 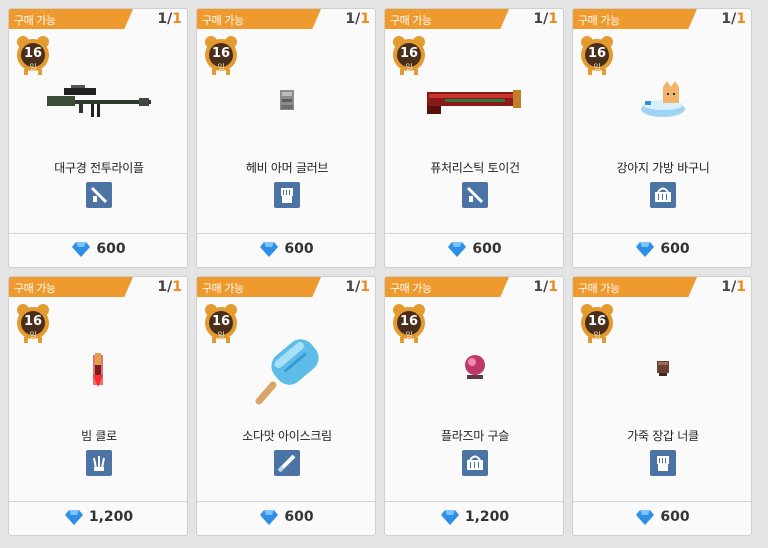 What do you see at coordinates (663, 168) in the screenshot?
I see `item-name: 강아지 가방 바구니` at bounding box center [663, 168].